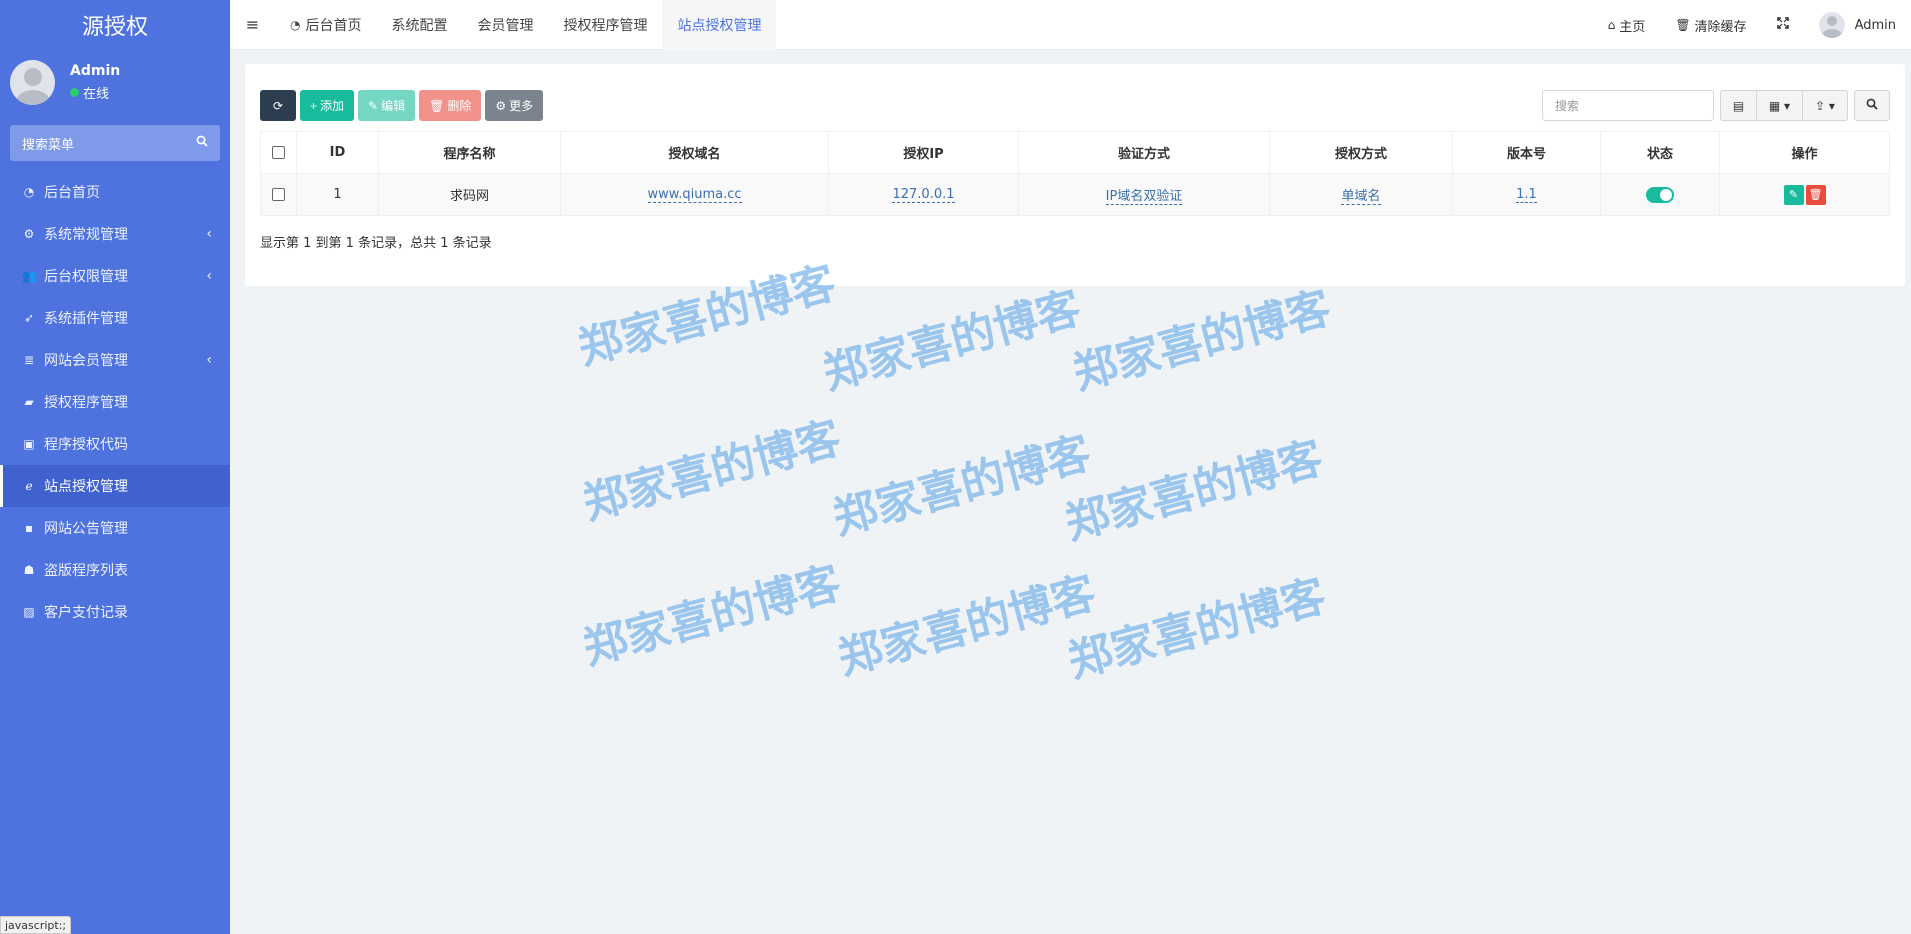 The height and width of the screenshot is (934, 1911). What do you see at coordinates (1144, 152) in the screenshot?
I see `col-verify: 验证方式` at bounding box center [1144, 152].